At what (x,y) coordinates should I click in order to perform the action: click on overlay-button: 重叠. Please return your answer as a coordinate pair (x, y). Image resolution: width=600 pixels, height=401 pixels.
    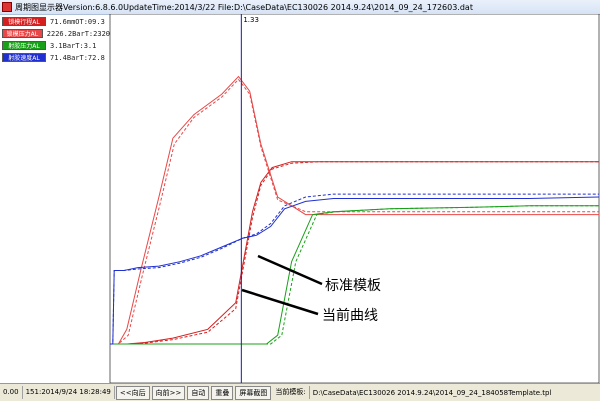
    Looking at the image, I should click on (222, 392).